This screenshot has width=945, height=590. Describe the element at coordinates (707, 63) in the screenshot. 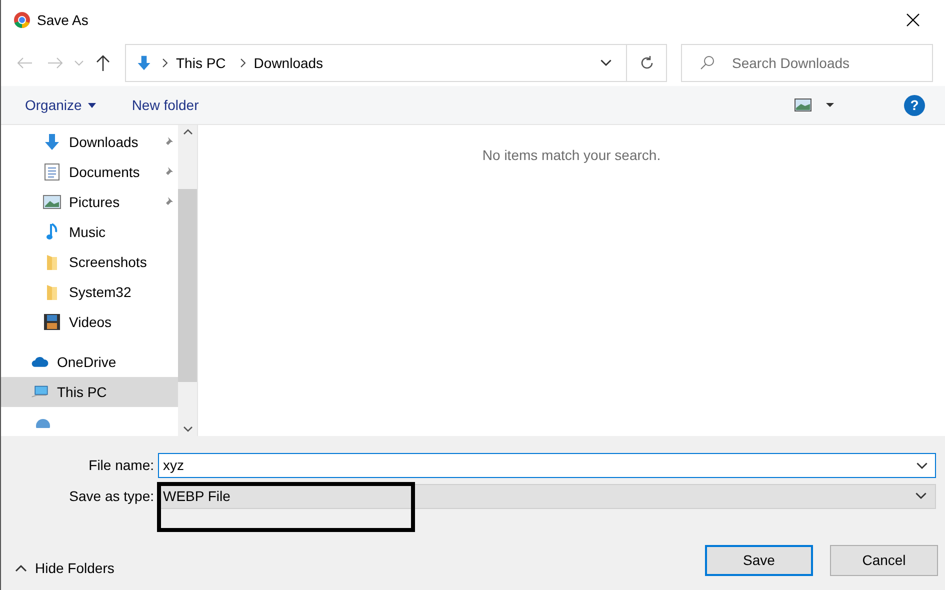

I see `search-icon` at that location.